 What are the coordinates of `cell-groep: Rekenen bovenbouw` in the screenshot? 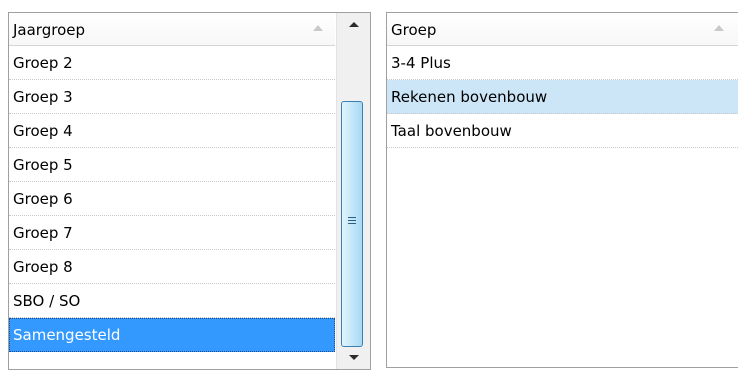 It's located at (469, 97).